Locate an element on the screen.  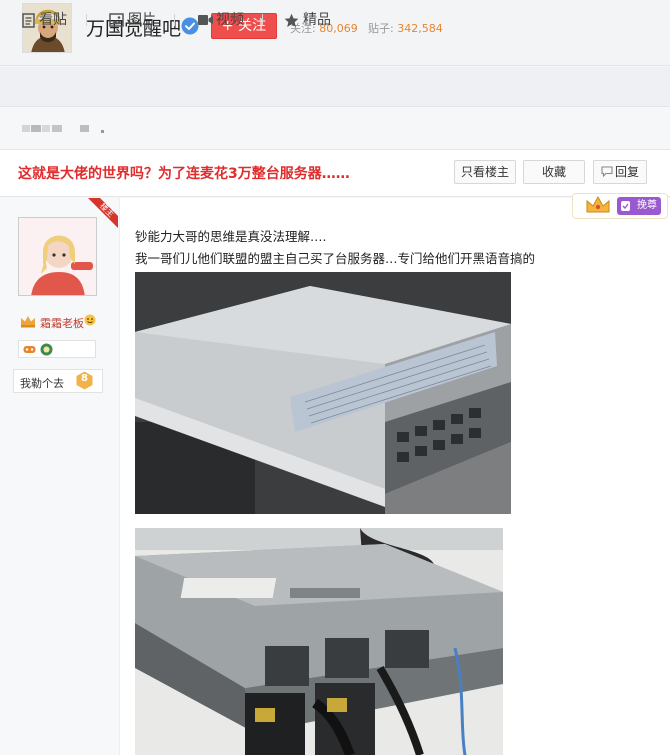
reply-button: 回复 is located at coordinates (620, 172).